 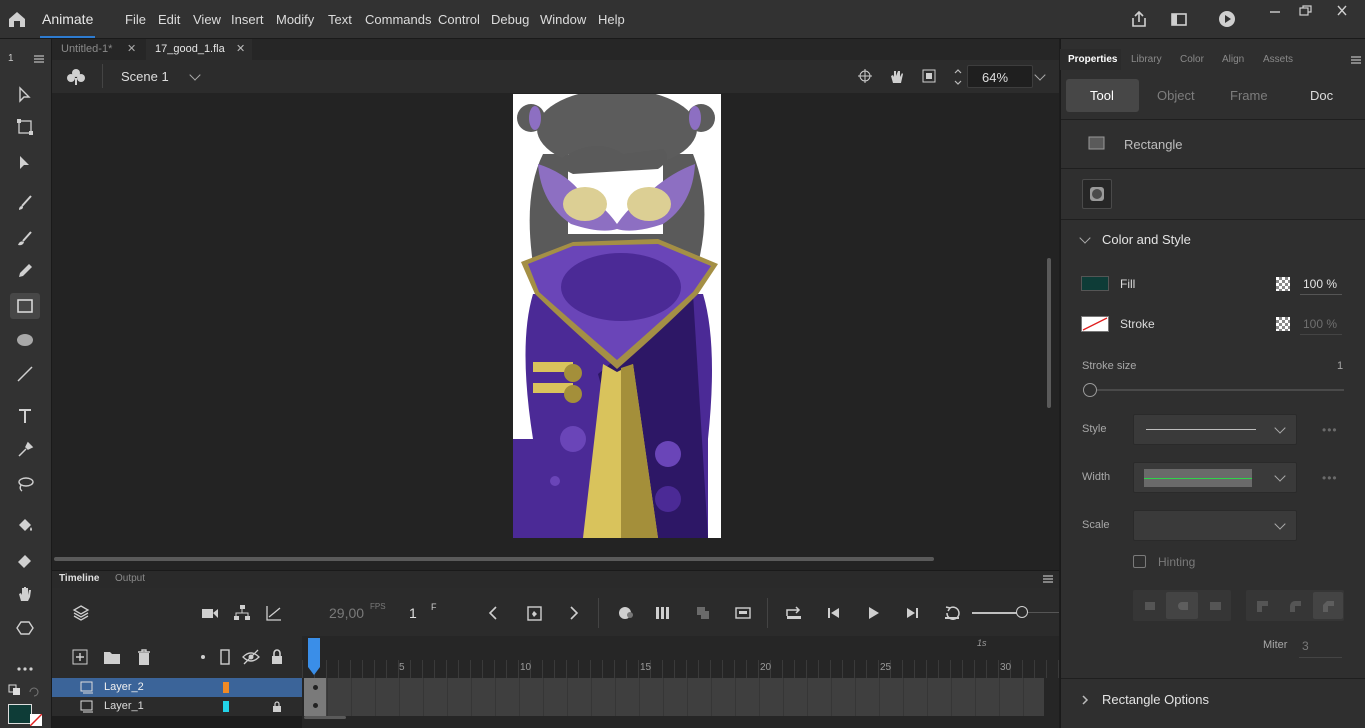 I want to click on new-layer-icon, so click(x=80, y=657).